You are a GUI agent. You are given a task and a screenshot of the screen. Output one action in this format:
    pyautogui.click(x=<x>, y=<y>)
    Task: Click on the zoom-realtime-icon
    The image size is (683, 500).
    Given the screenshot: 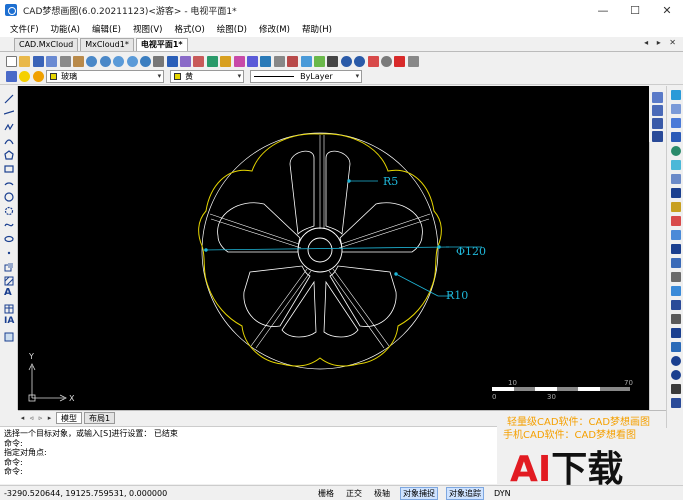 What is the action you would take?
    pyautogui.click(x=145, y=61)
    